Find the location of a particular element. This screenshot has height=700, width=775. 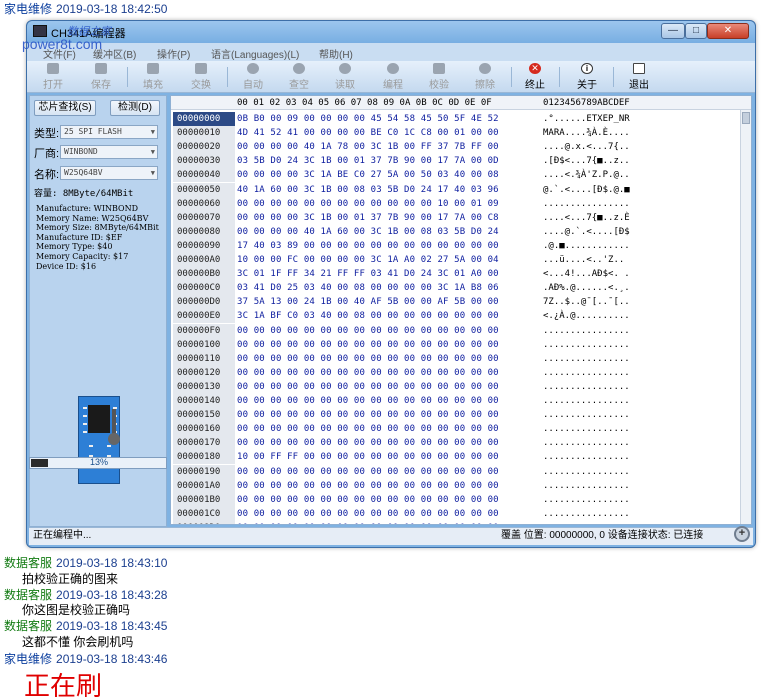

maximize-button: □ is located at coordinates (696, 31).